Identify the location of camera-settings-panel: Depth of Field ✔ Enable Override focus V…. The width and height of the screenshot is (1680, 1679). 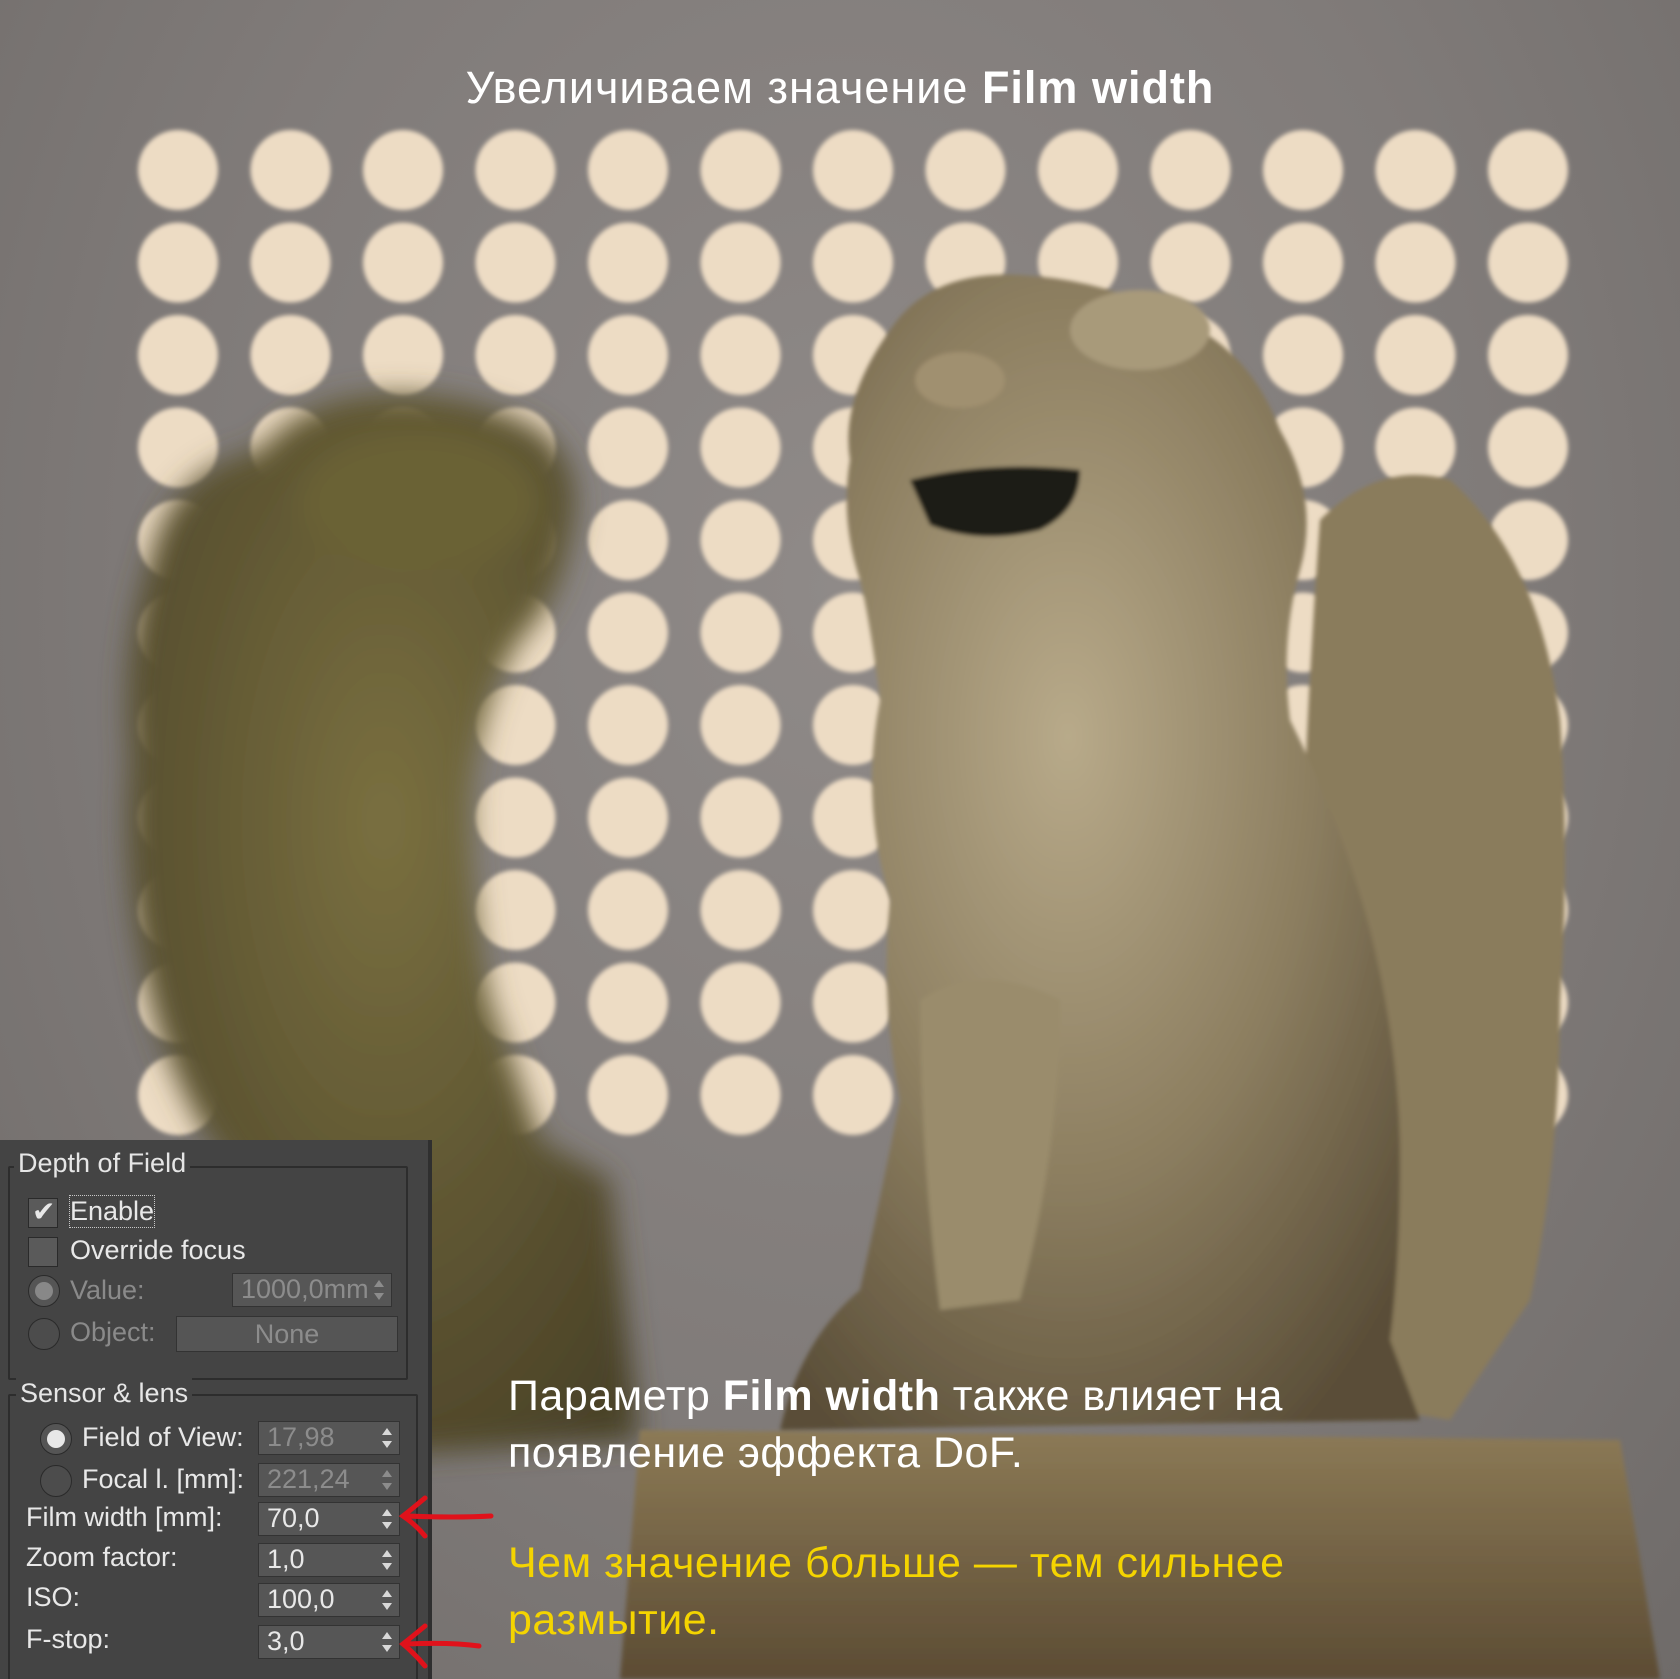
(216, 1409).